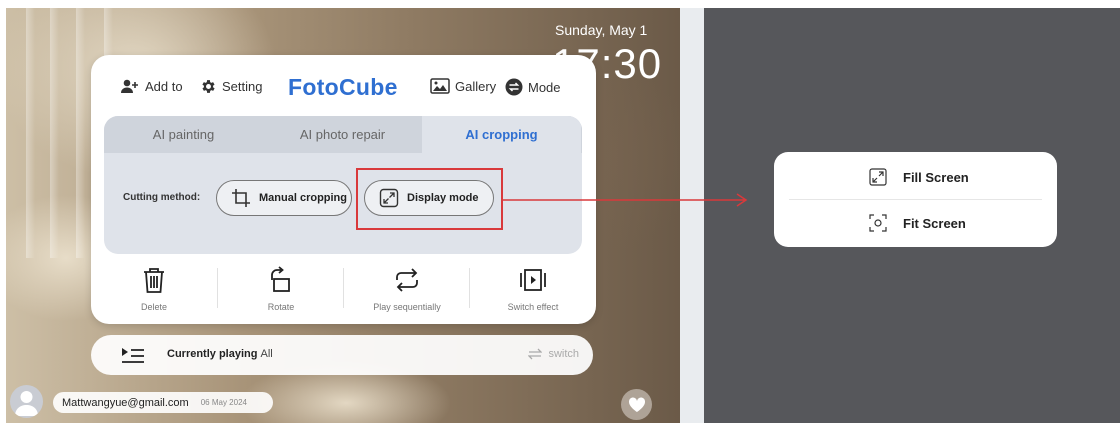 The width and height of the screenshot is (1120, 423). I want to click on rotate-button: Rotate, so click(281, 289).